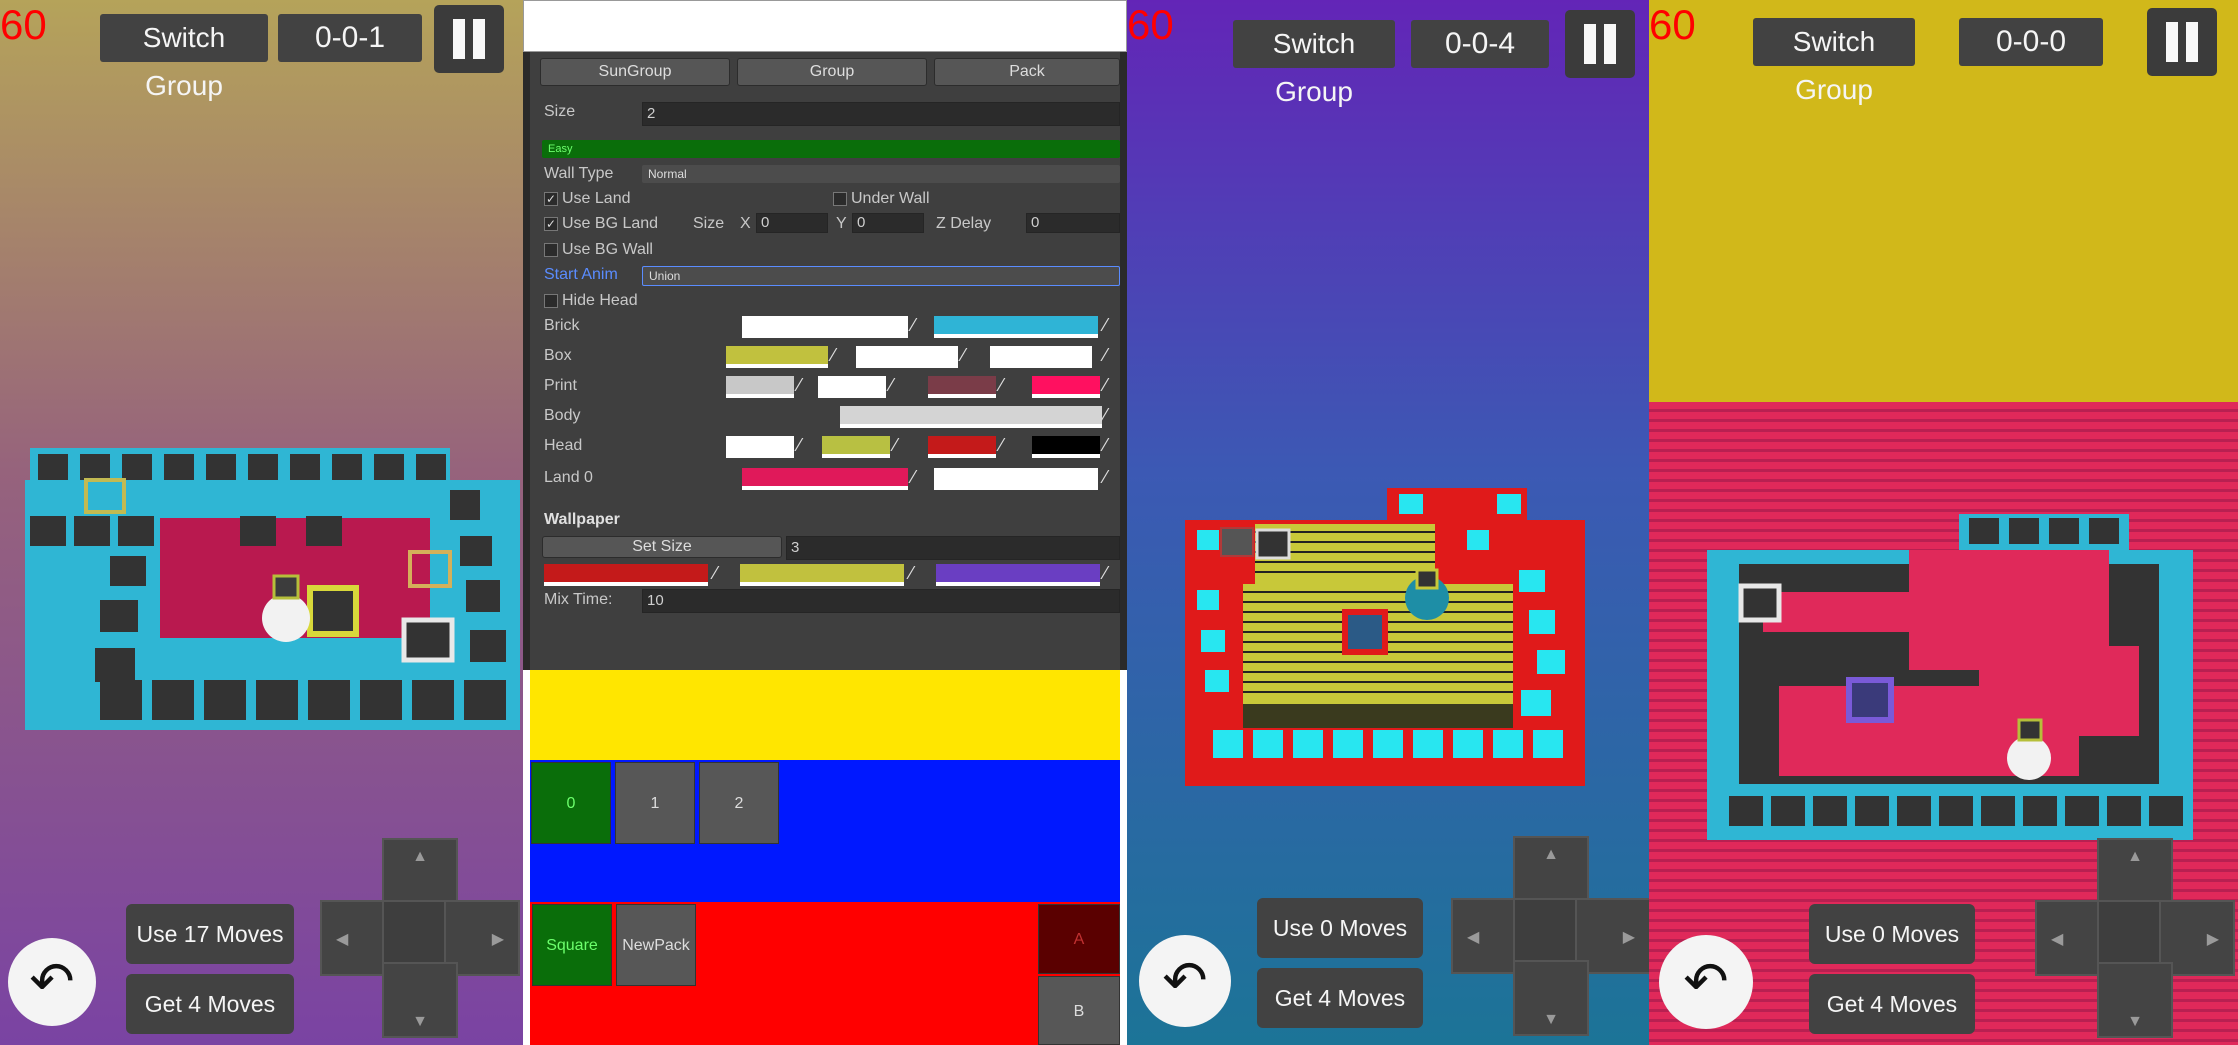  What do you see at coordinates (581, 274) in the screenshot?
I see `start-anim-label: Start Anim` at bounding box center [581, 274].